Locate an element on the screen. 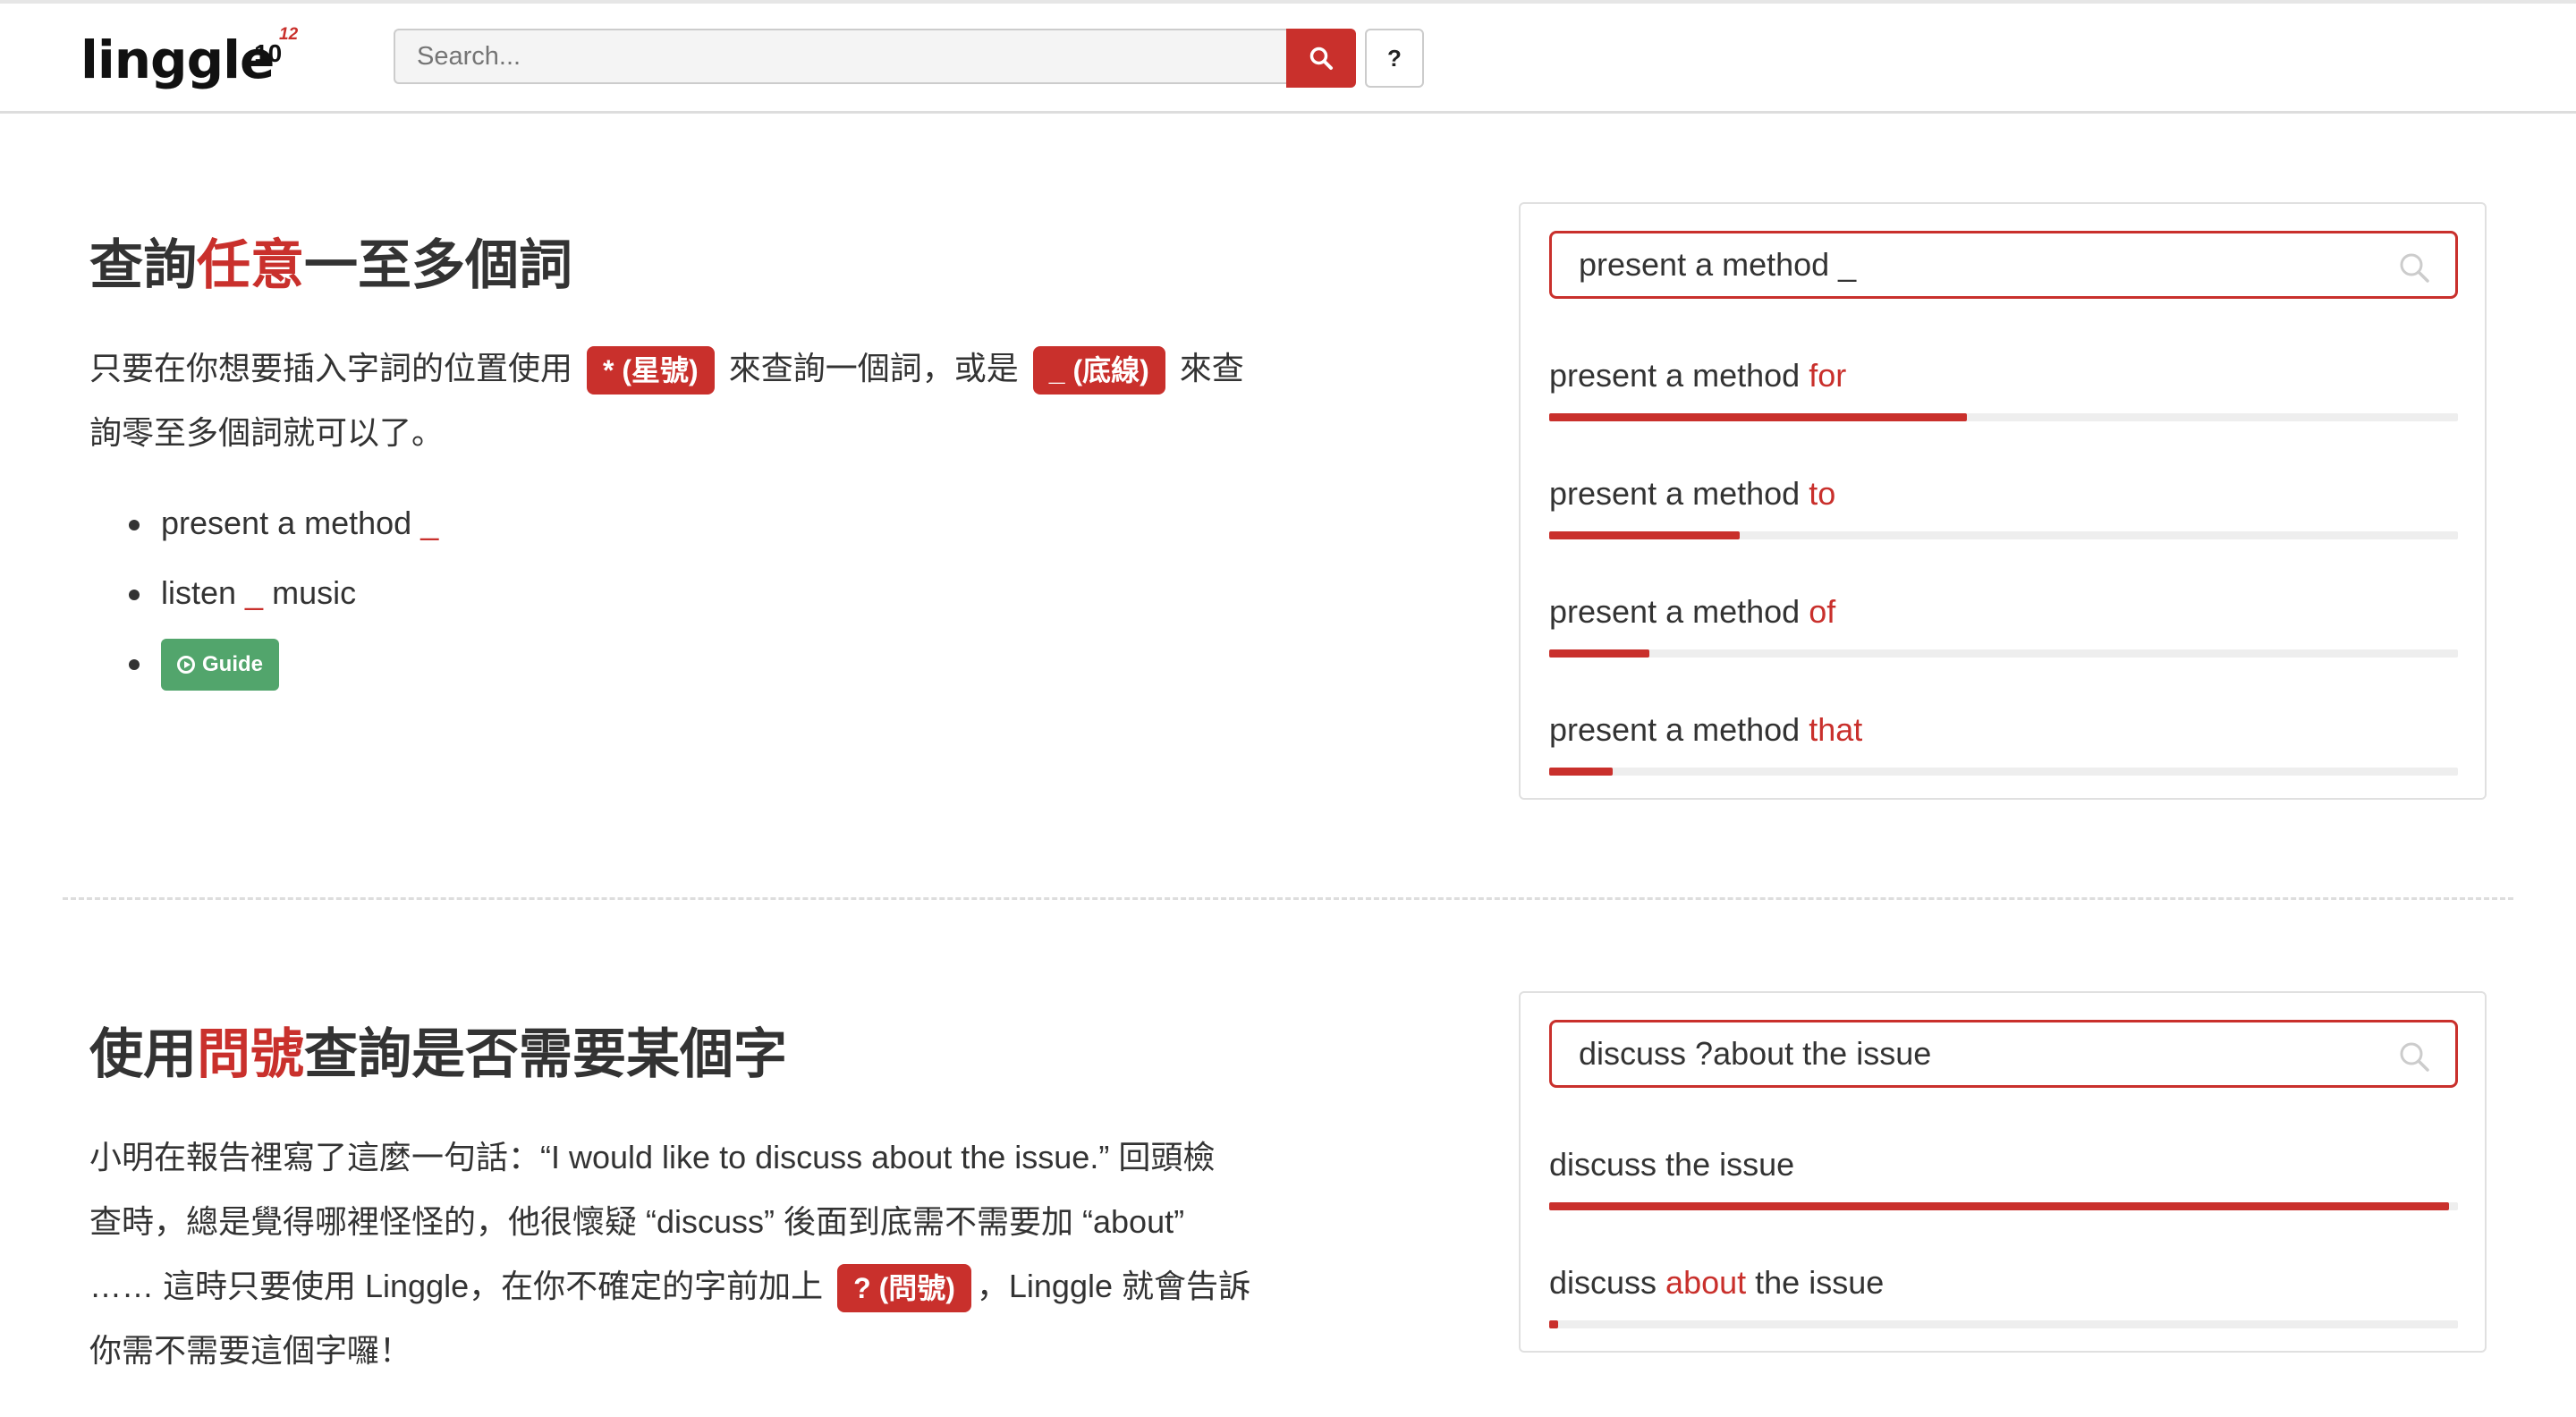 The image size is (2576, 1417). play-circle-icon is located at coordinates (186, 666).